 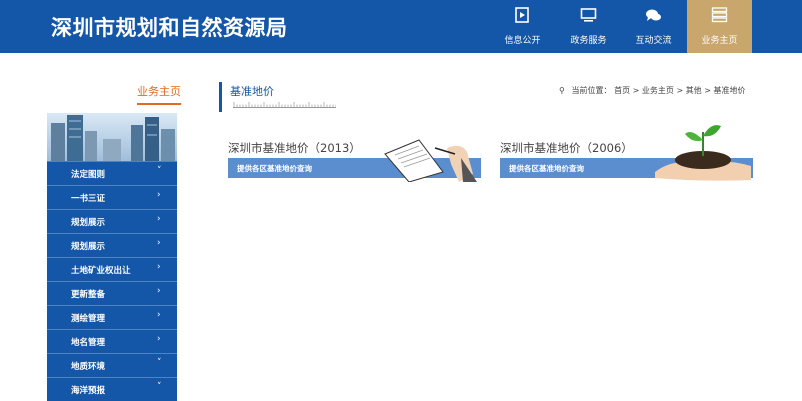 I want to click on document-signing-image, so click(x=430, y=160).